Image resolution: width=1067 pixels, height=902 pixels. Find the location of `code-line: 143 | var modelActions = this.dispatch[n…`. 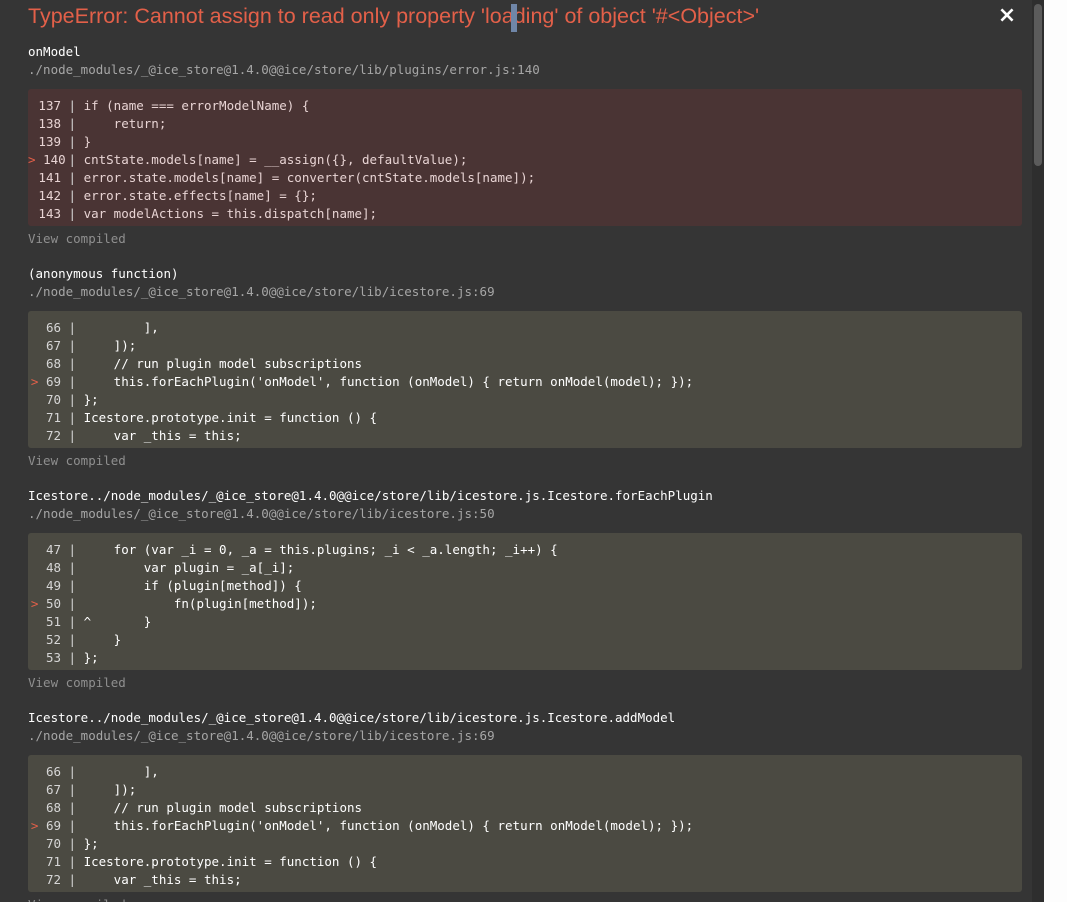

code-line: 143 | var modelActions = this.dispatch[n… is located at coordinates (525, 214).